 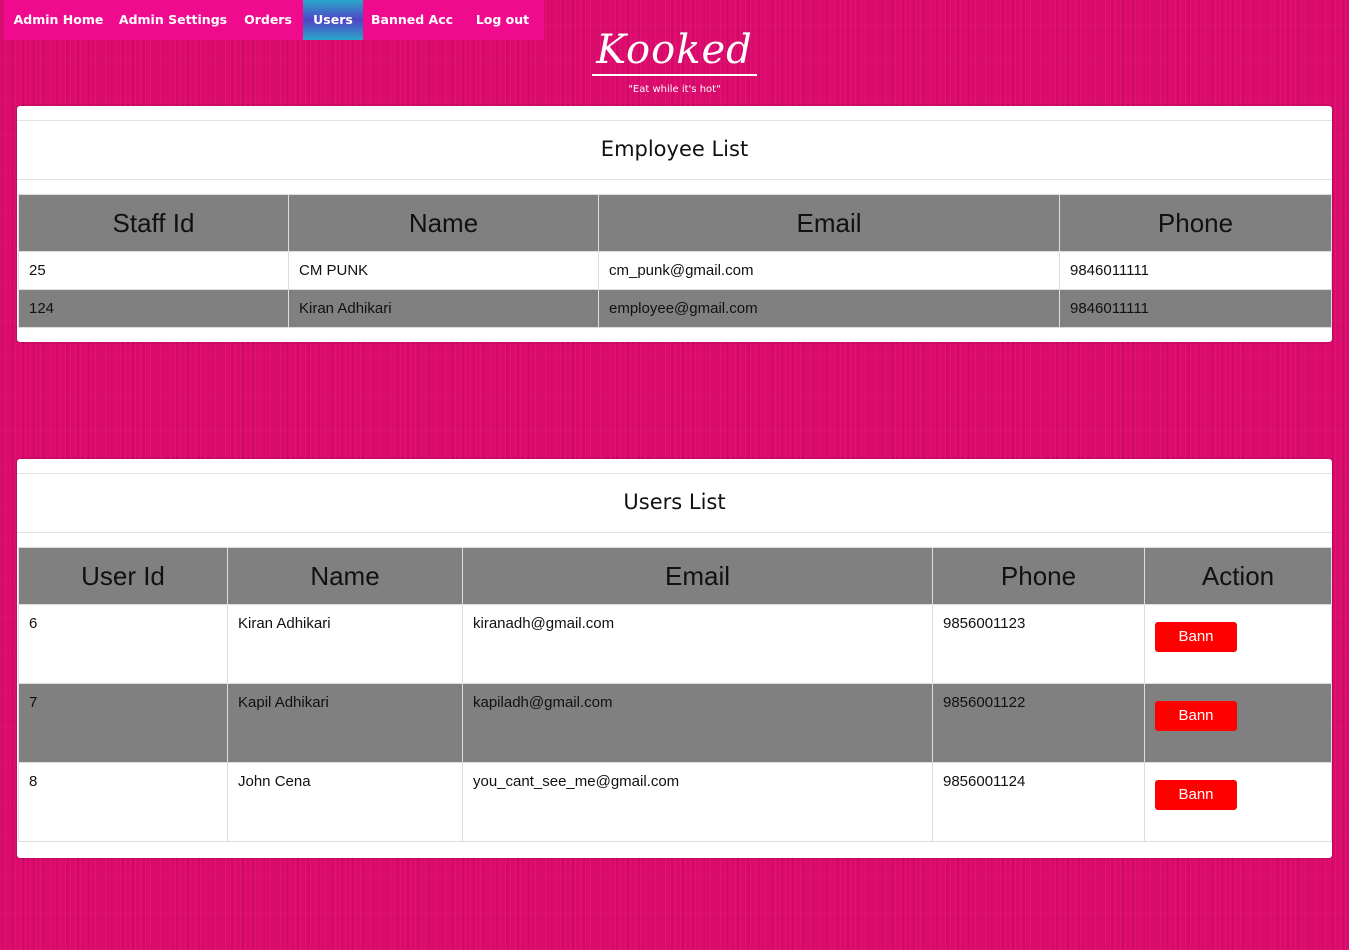 I want to click on employee-list-title: Employee List, so click(x=674, y=150).